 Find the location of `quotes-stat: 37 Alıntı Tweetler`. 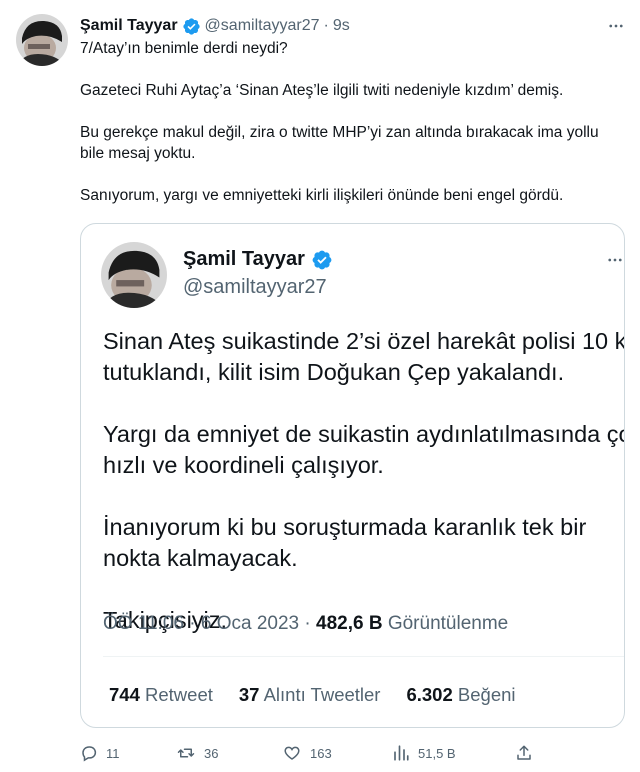

quotes-stat: 37 Alıntı Tweetler is located at coordinates (310, 695).